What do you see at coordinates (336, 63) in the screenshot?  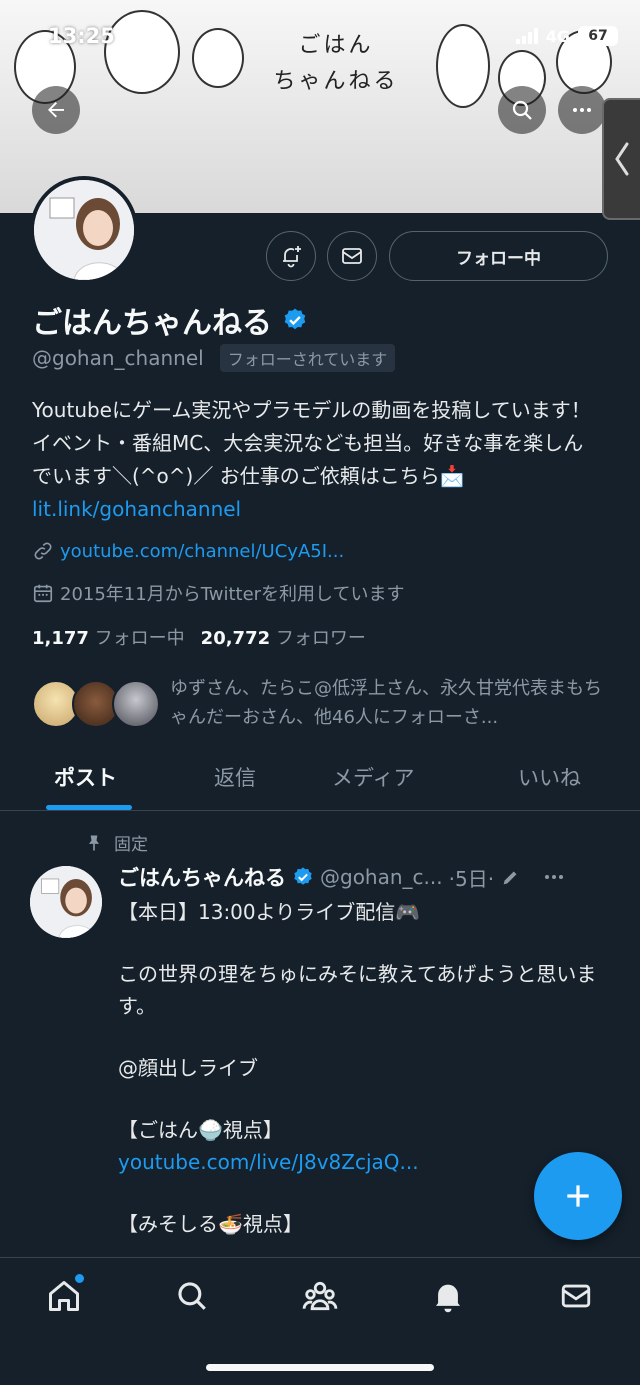 I see `banner-title: ごはん ちゃんねる` at bounding box center [336, 63].